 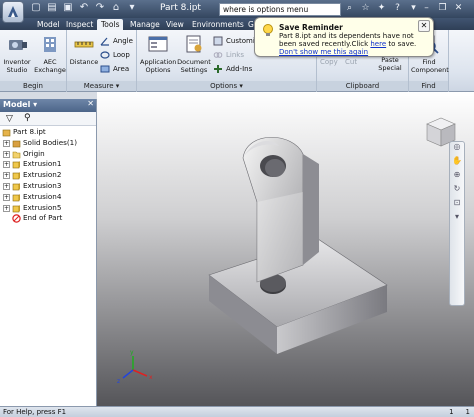 What do you see at coordinates (48, 154) in the screenshot?
I see `tree-node-origin: + Origin` at bounding box center [48, 154].